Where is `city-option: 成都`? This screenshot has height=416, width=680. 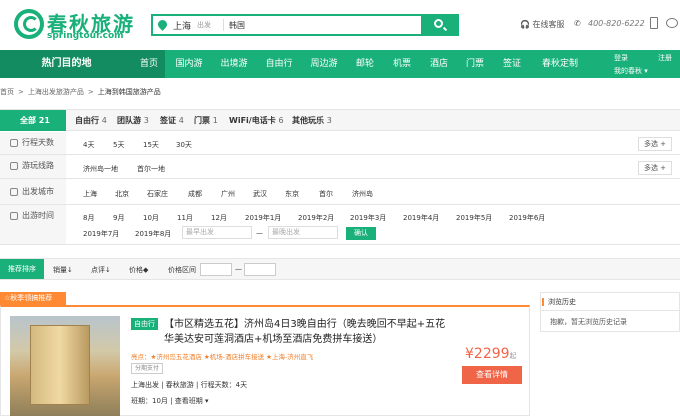
city-option: 成都 is located at coordinates (195, 194).